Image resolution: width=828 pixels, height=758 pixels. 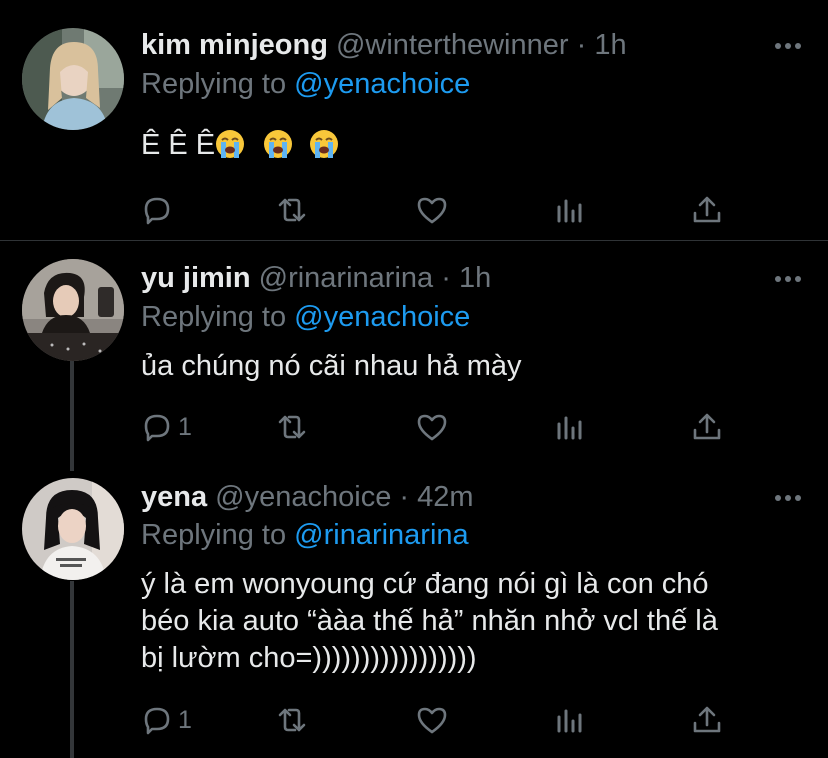 What do you see at coordinates (303, 497) in the screenshot?
I see `handle: @yenachoice` at bounding box center [303, 497].